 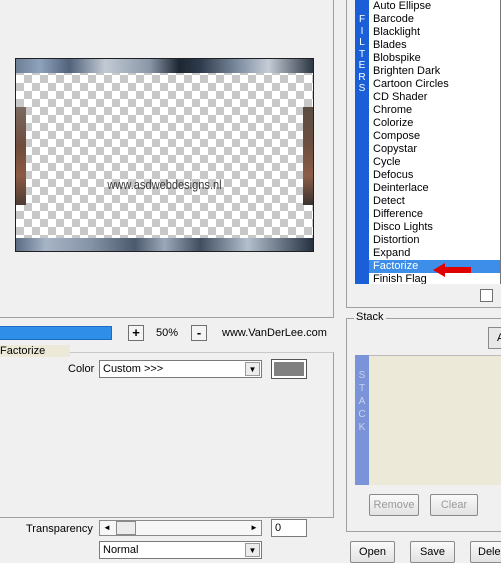 I want to click on zoom-level: 50%, so click(x=167, y=333).